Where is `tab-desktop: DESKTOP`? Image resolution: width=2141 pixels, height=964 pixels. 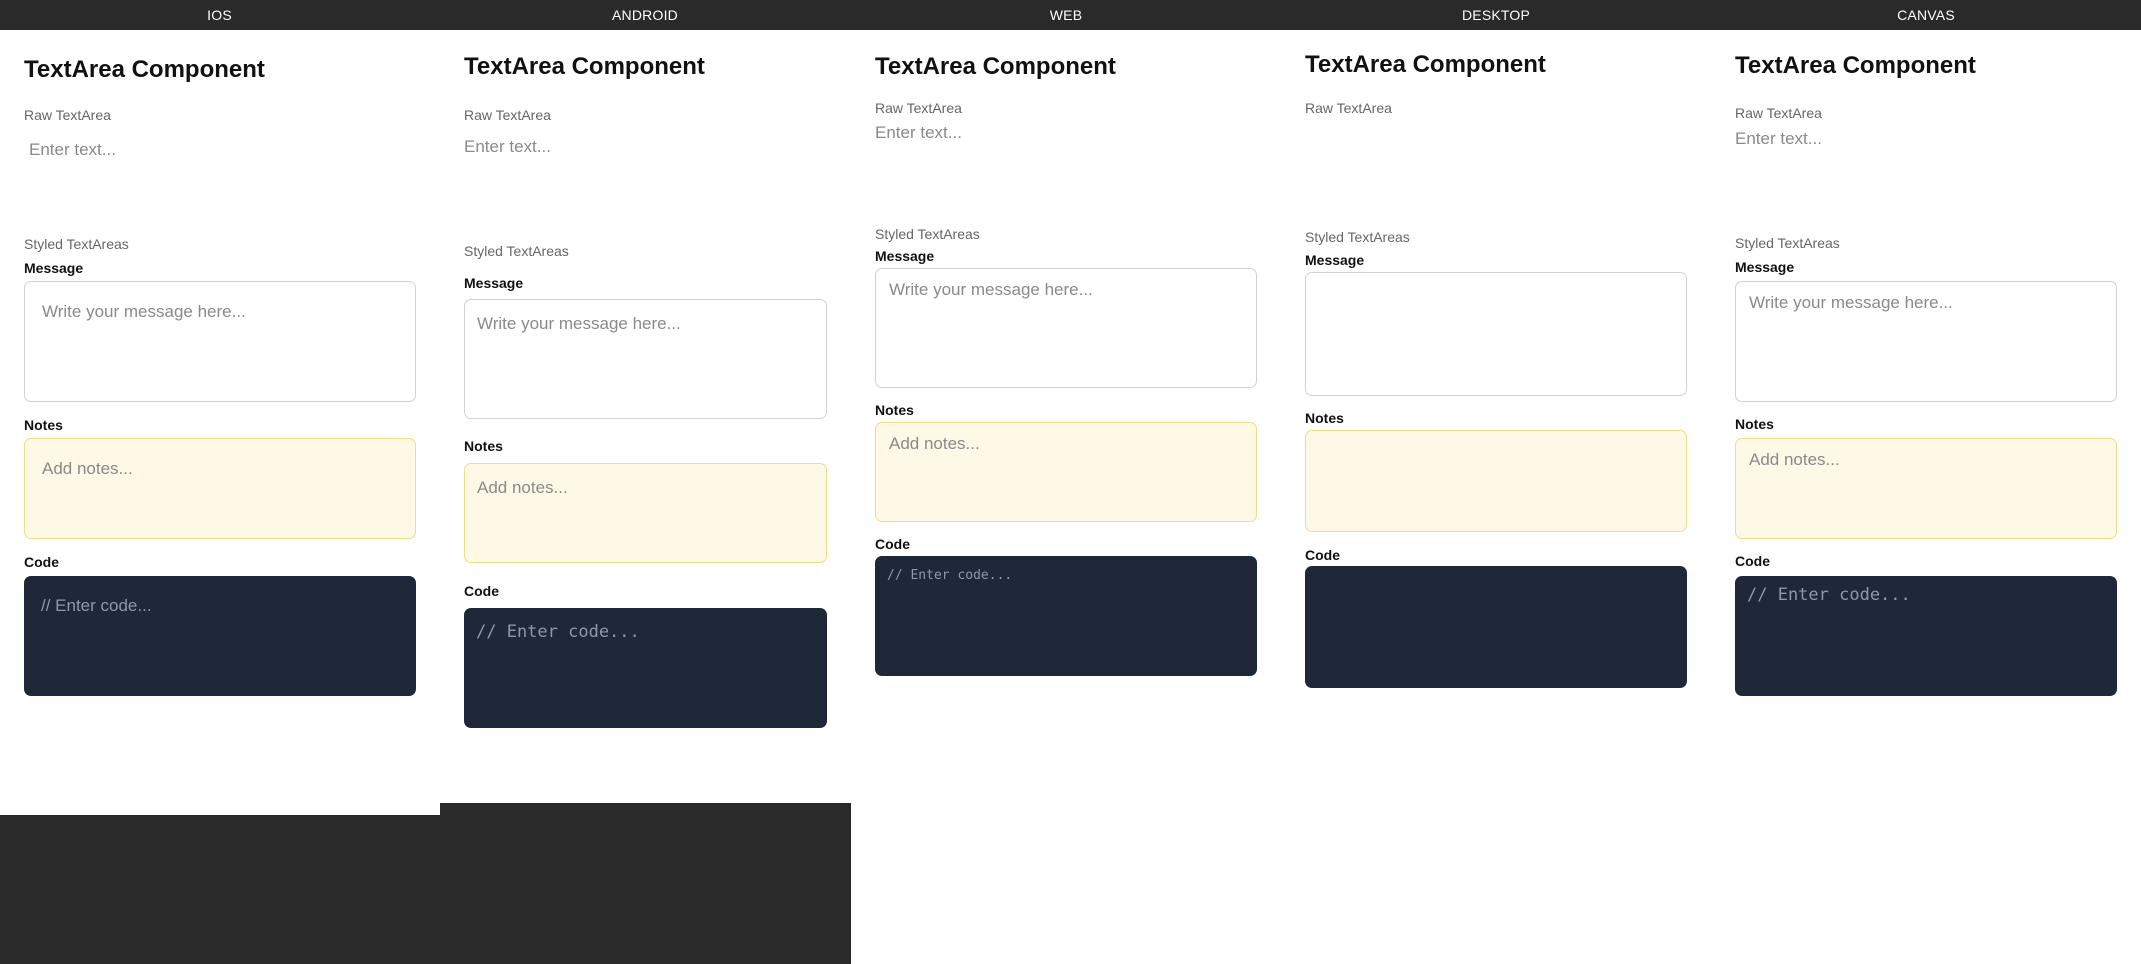
tab-desktop: DESKTOP is located at coordinates (1496, 15).